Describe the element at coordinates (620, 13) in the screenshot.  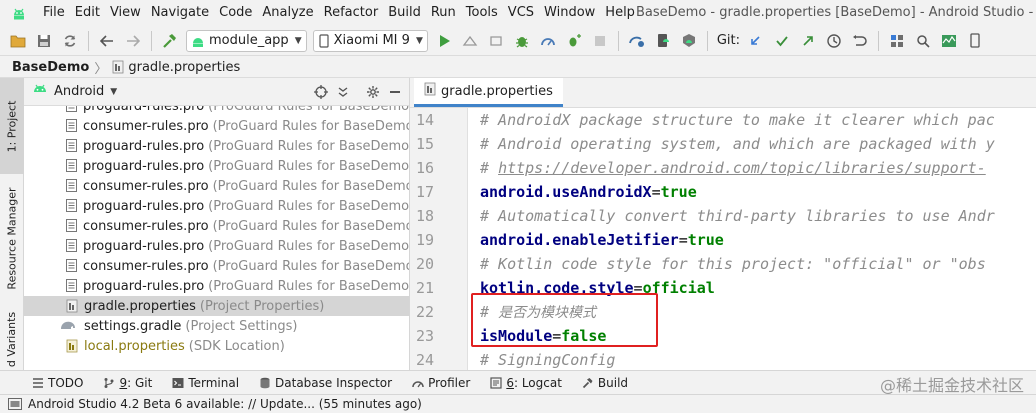
I see `menu-help: Help` at that location.